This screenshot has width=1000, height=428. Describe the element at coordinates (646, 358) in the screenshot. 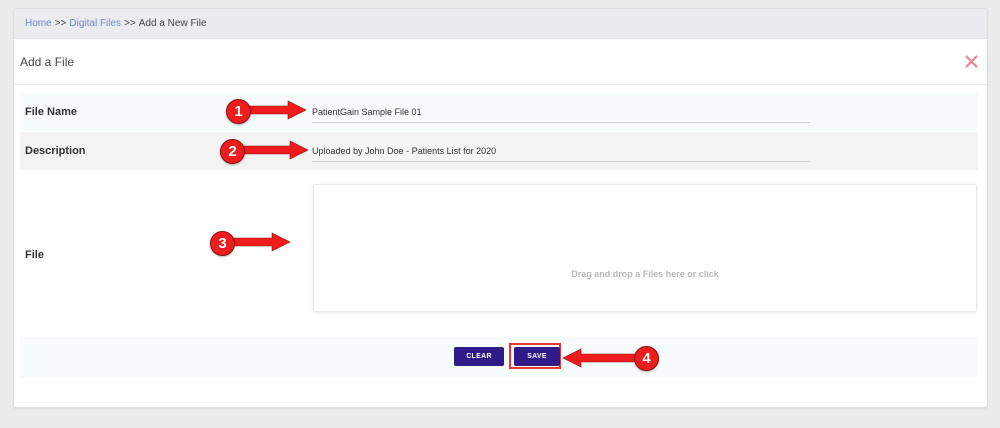

I see `annotation-badge-4: 4` at that location.